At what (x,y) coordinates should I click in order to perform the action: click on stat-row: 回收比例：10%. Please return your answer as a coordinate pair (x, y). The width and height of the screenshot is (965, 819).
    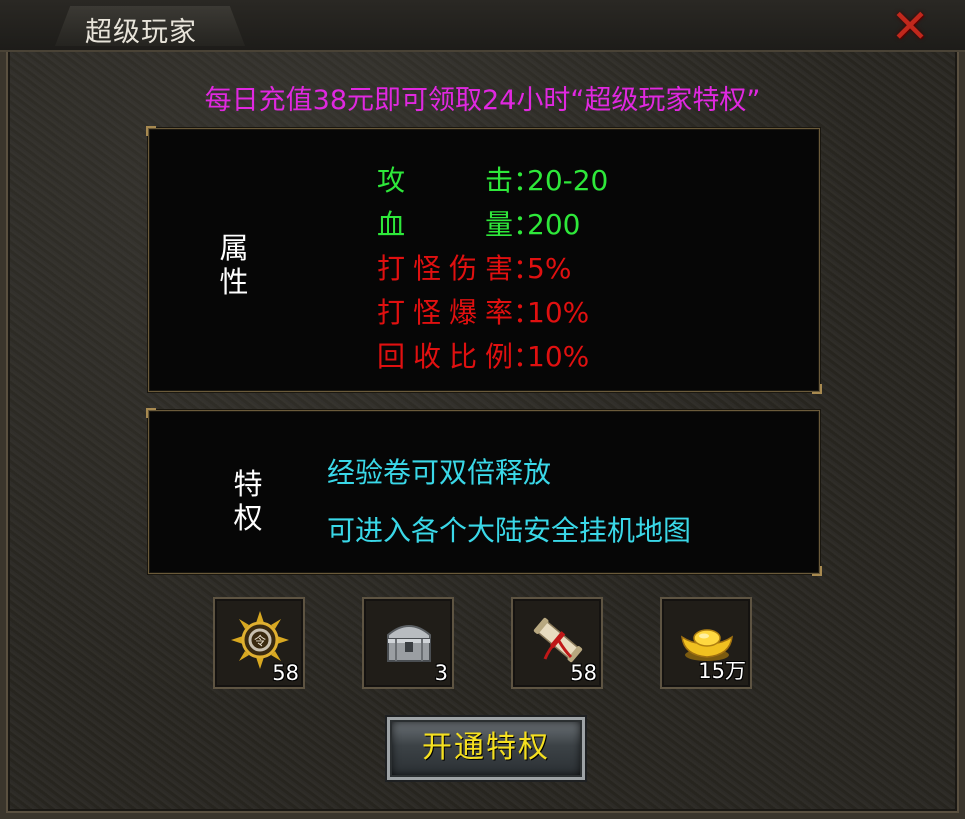
    Looking at the image, I should click on (492, 357).